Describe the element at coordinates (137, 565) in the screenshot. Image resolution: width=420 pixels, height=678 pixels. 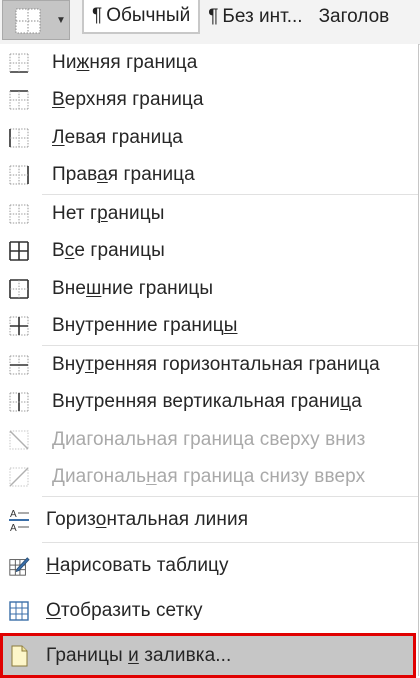
I see `menu-item-label: Нарисовать таблицу` at that location.